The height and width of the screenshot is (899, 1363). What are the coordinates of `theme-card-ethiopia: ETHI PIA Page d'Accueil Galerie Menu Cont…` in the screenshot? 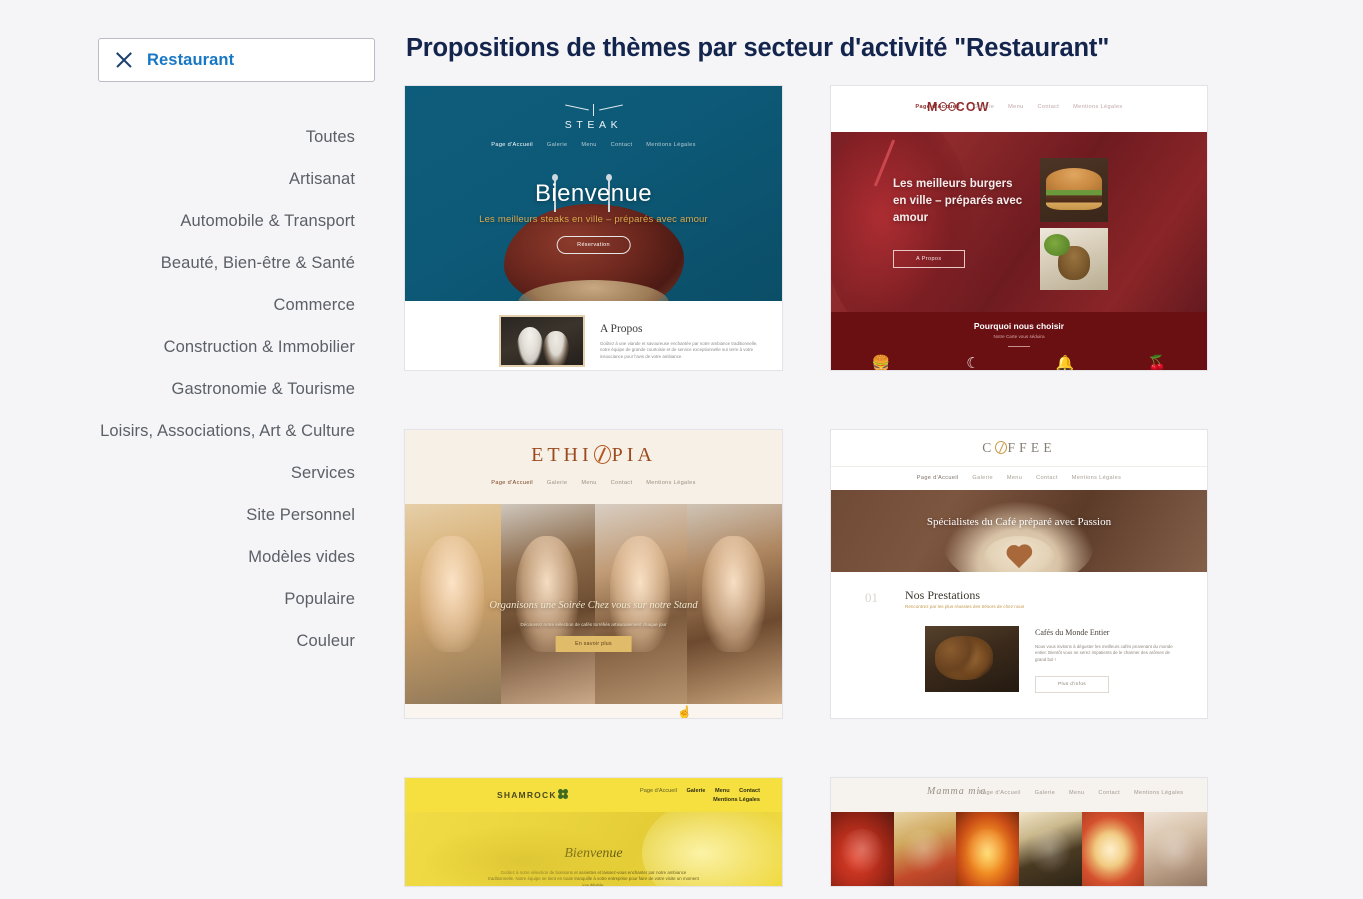 It's located at (593, 574).